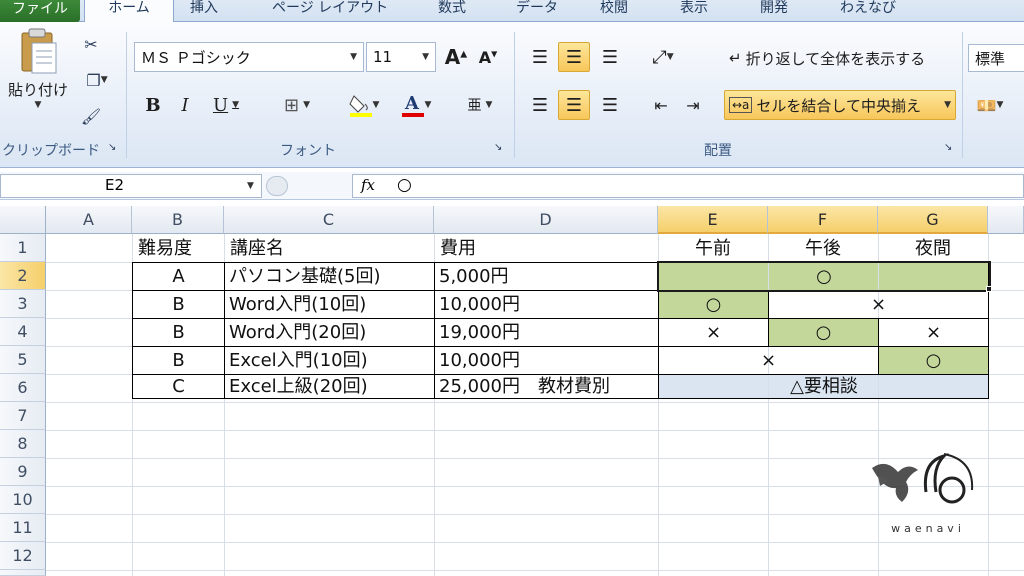 This screenshot has height=576, width=1024. What do you see at coordinates (40, 11) in the screenshot?
I see `tab-file: ファイル` at bounding box center [40, 11].